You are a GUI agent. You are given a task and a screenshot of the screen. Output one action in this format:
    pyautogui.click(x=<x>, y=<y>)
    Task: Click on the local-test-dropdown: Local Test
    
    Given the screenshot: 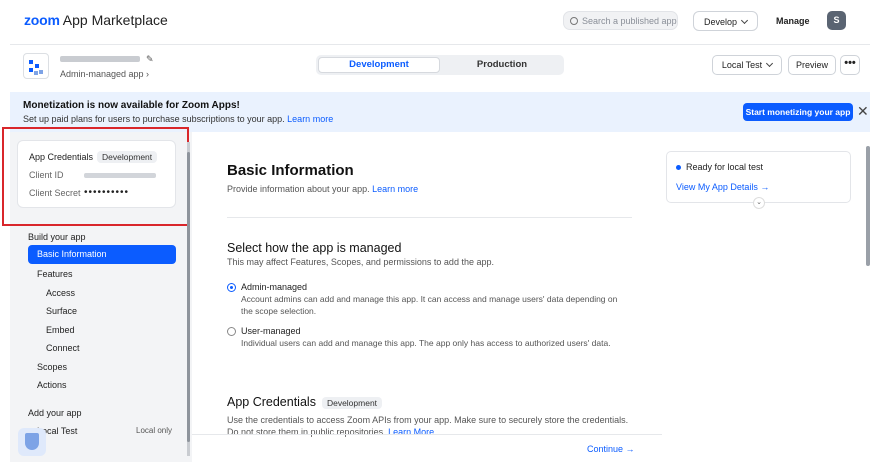 What is the action you would take?
    pyautogui.click(x=747, y=65)
    